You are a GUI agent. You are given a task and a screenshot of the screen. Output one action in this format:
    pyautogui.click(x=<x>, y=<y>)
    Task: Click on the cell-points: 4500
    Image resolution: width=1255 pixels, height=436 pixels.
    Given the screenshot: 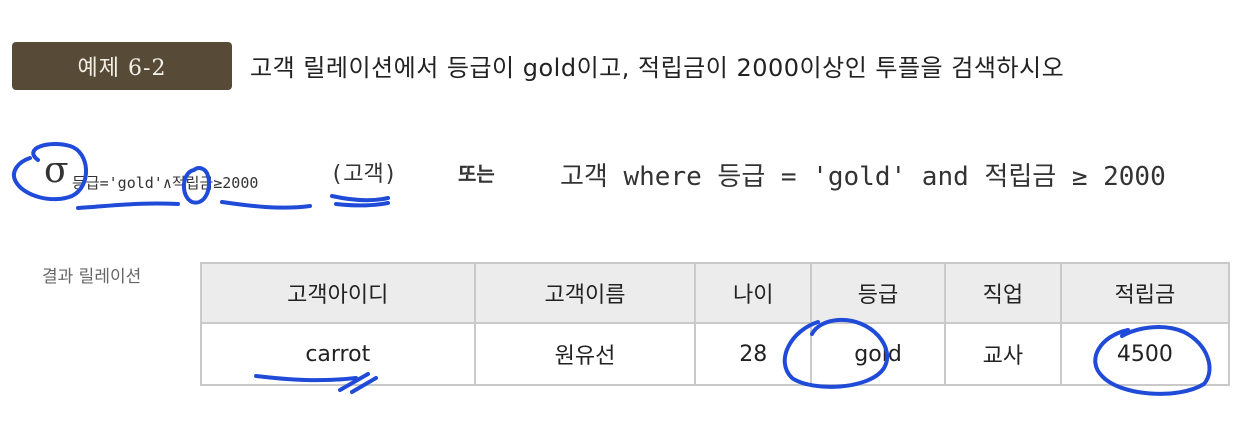 What is the action you would take?
    pyautogui.click(x=1145, y=354)
    